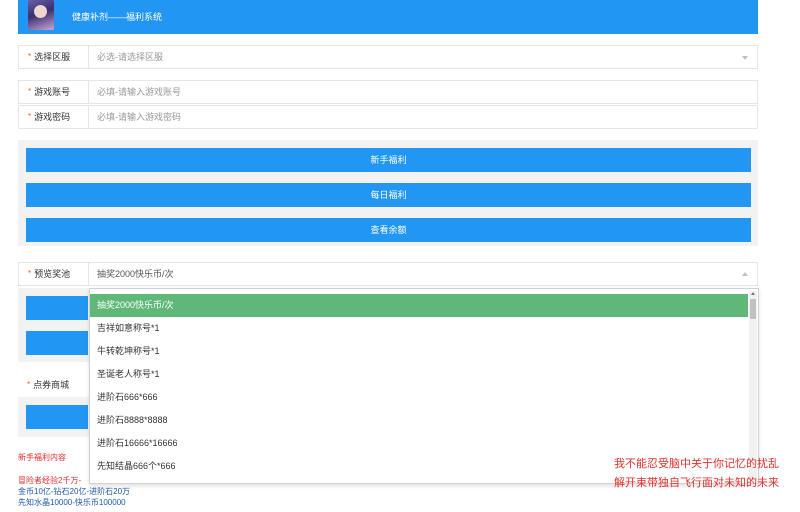  Describe the element at coordinates (745, 274) in the screenshot. I see `chevron-up-icon` at that location.